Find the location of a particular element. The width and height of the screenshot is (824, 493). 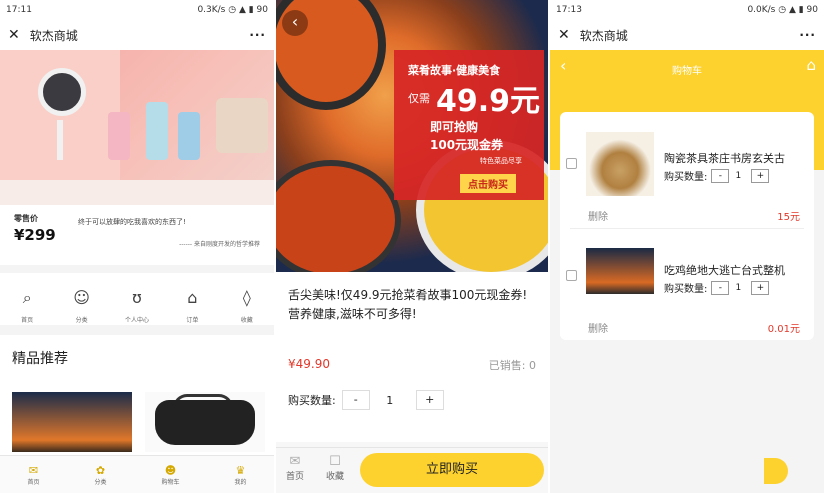

product-bottle-lightblue is located at coordinates (189, 136).